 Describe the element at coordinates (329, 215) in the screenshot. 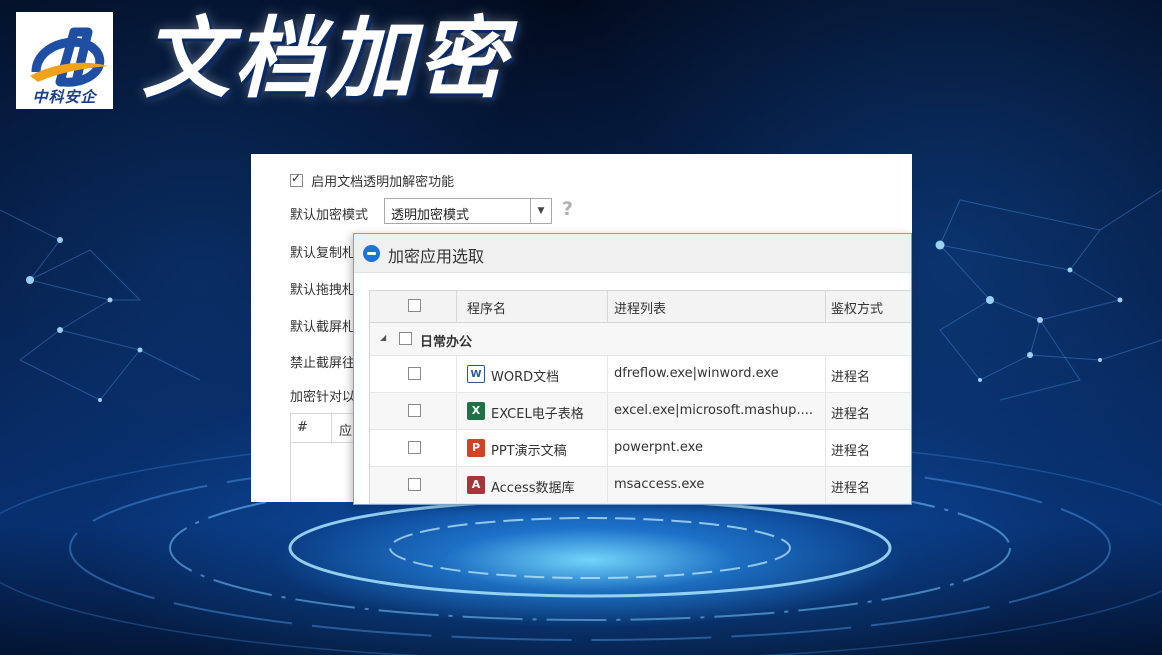

I see `default-mode-label: 默认加密模式` at that location.